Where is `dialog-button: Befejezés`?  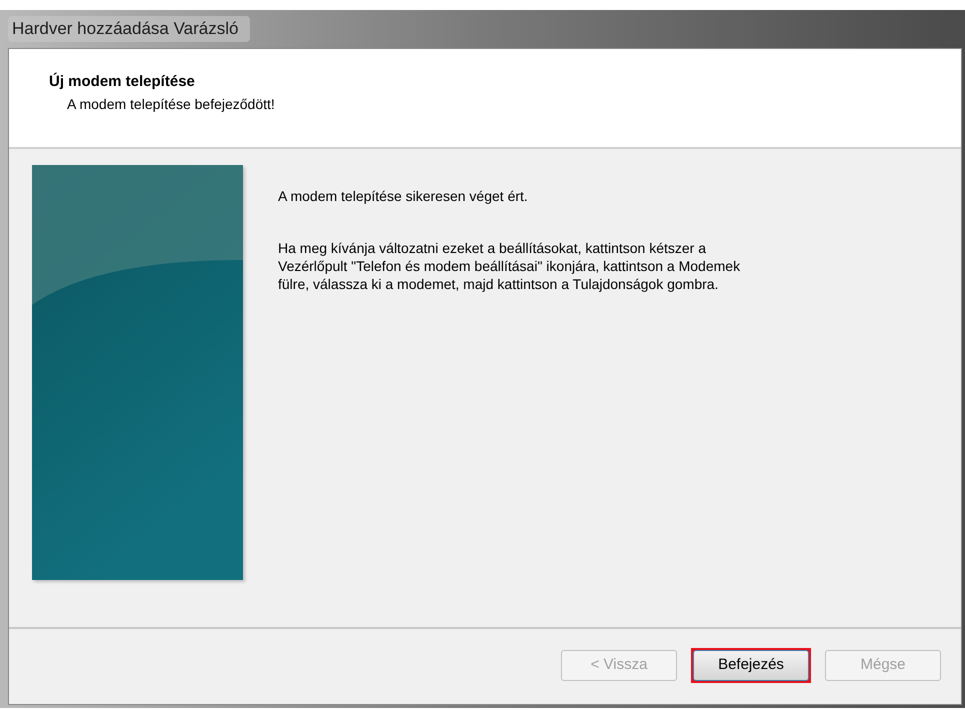 dialog-button: Befejezés is located at coordinates (751, 665).